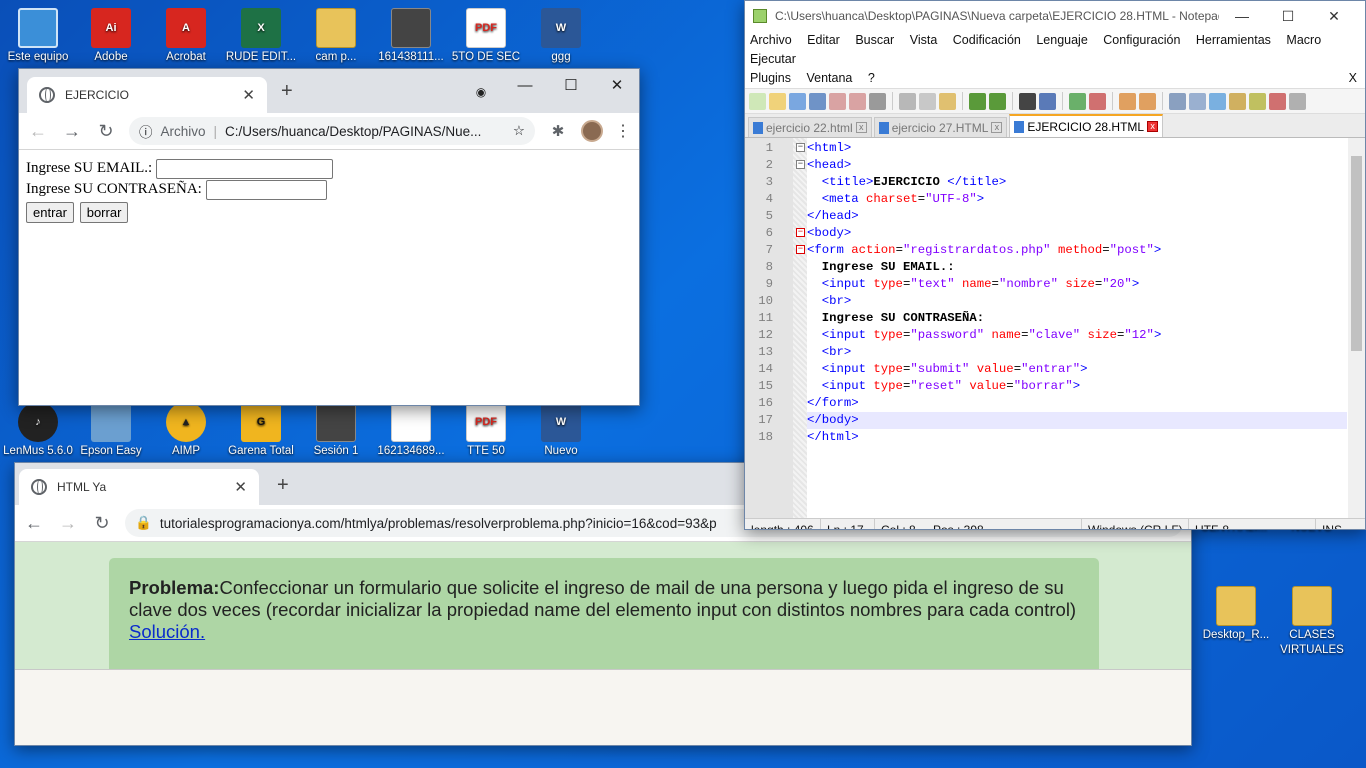 This screenshot has width=1366, height=768. I want to click on desktop-icon-5to-de-sec: PDF 5TO DE SEC, so click(486, 36).